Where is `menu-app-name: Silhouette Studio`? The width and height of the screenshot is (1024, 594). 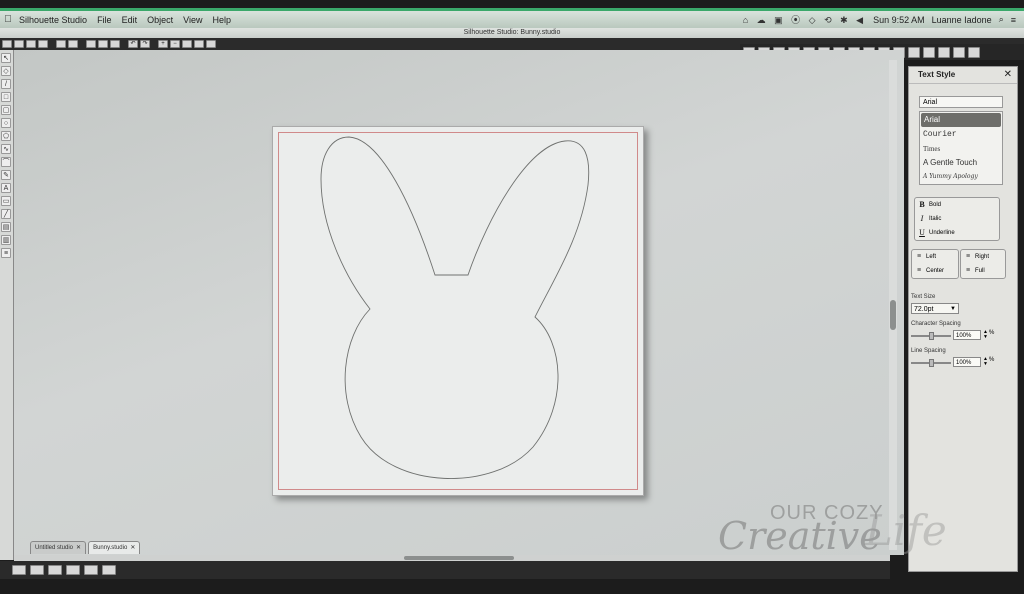 menu-app-name: Silhouette Studio is located at coordinates (53, 20).